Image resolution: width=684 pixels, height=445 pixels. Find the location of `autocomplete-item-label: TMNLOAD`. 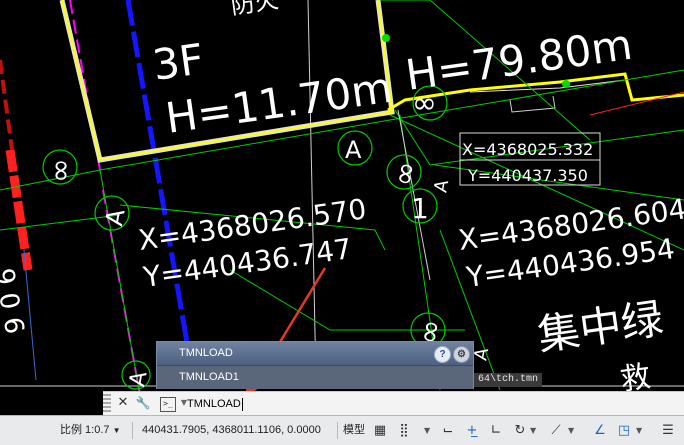

autocomplete-item-label: TMNLOAD is located at coordinates (206, 353).